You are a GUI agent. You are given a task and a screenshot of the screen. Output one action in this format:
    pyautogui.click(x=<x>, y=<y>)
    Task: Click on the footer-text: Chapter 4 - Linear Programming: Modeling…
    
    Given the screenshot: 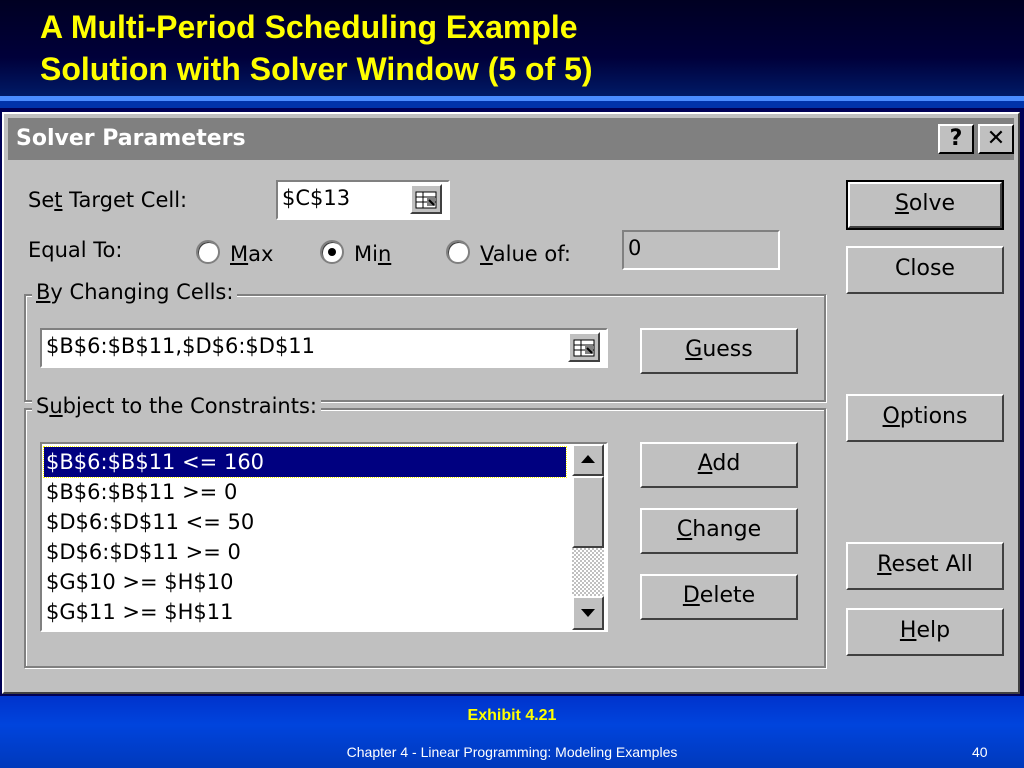 What is the action you would take?
    pyautogui.click(x=512, y=752)
    